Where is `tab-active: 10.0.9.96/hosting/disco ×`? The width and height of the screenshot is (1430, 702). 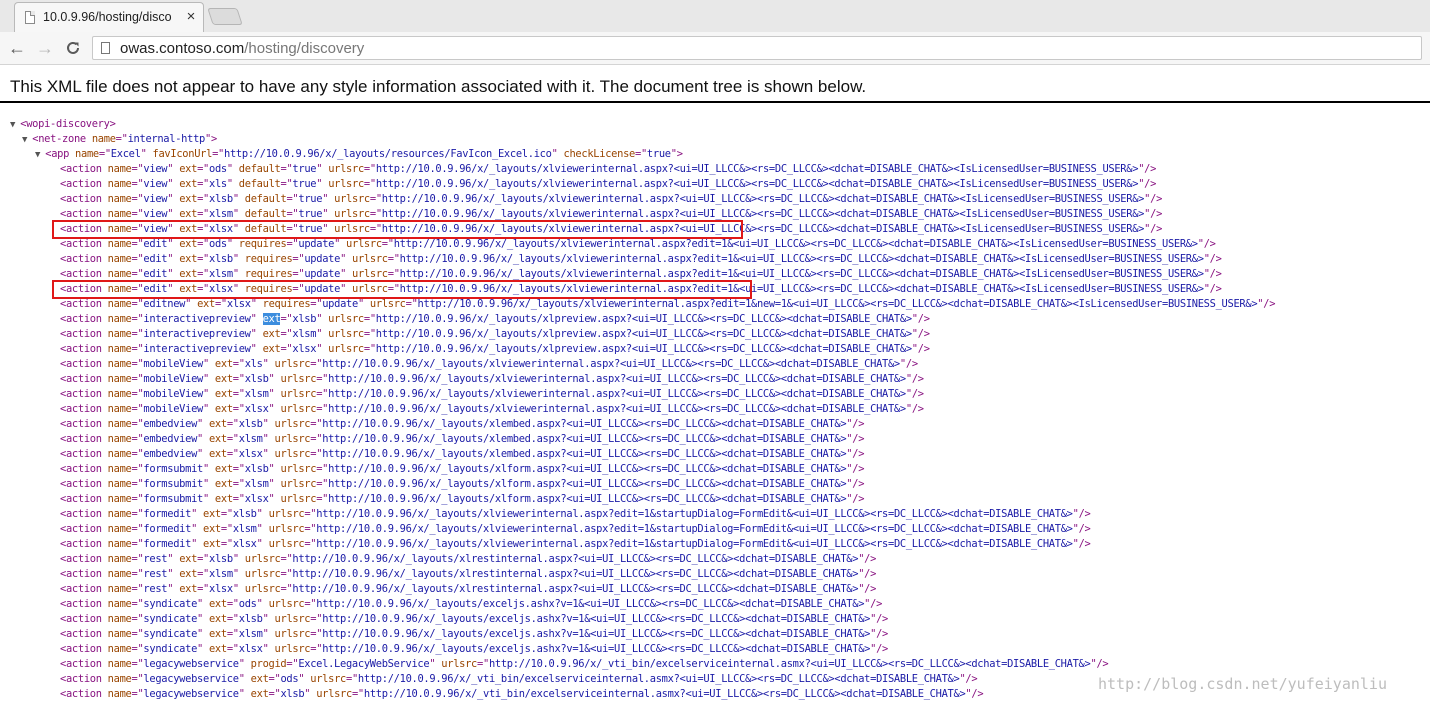 tab-active: 10.0.9.96/hosting/disco × is located at coordinates (109, 17).